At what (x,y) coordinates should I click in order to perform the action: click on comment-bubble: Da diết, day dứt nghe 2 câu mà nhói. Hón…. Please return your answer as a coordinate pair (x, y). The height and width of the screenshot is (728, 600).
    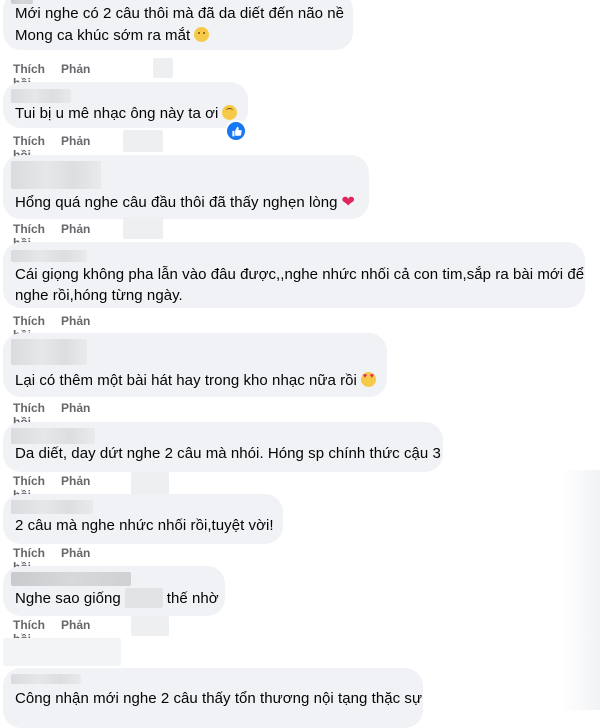
    Looking at the image, I should click on (223, 447).